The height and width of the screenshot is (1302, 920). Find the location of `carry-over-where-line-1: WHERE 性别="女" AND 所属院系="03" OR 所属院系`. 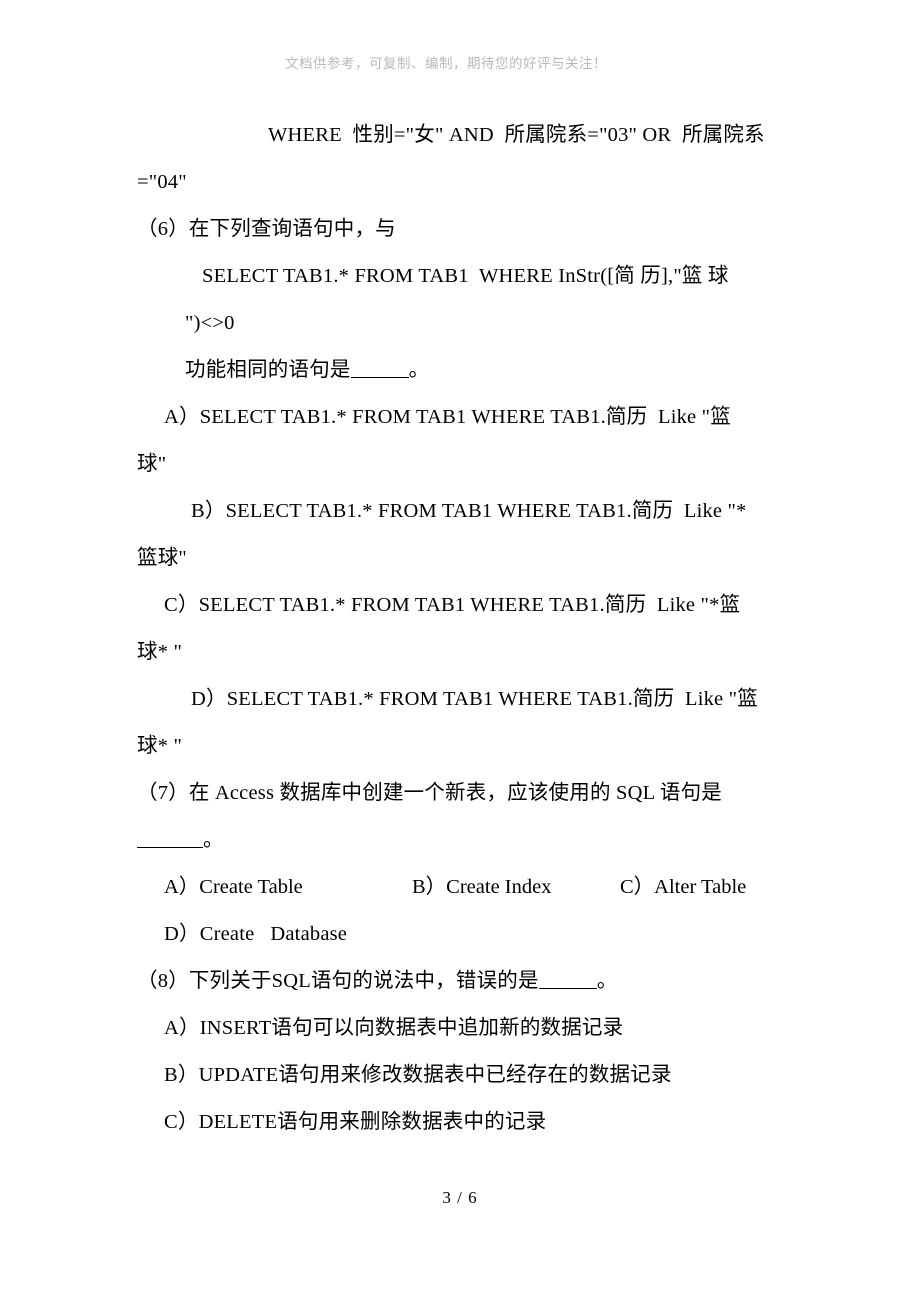

carry-over-where-line-1: WHERE 性别="女" AND 所属院系="03" OR 所属院系 is located at coordinates (516, 135).